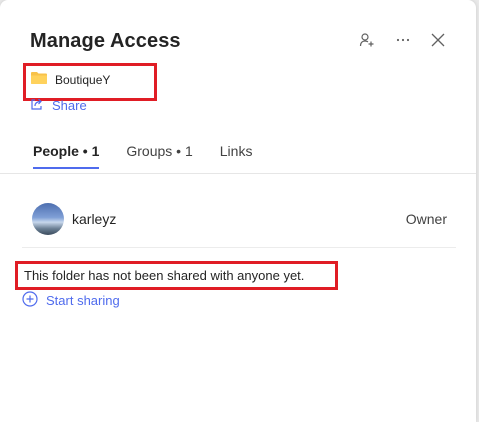 This screenshot has height=422, width=479. I want to click on tab-groups: Groups • 1, so click(159, 156).